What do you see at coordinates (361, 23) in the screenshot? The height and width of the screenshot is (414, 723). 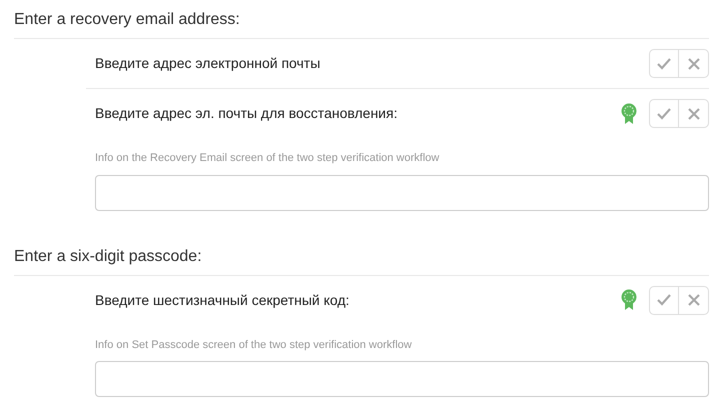 I see `section-heading: Enter a recovery email address:` at bounding box center [361, 23].